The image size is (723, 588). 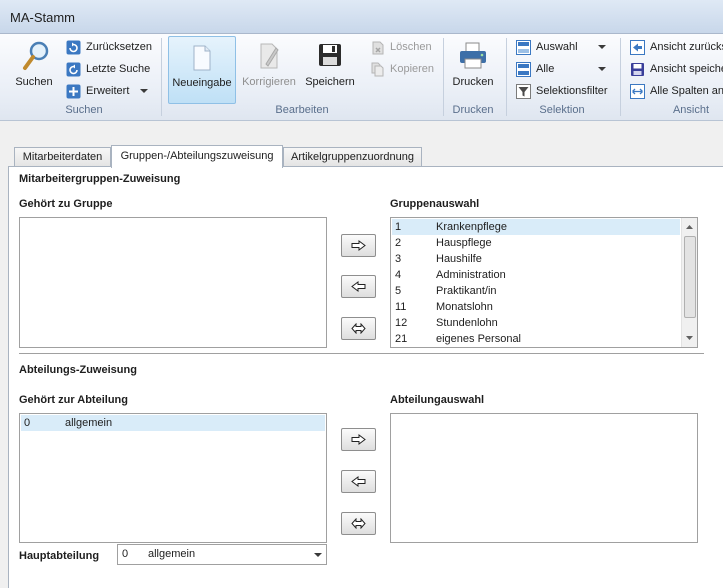 What do you see at coordinates (197, 156) in the screenshot?
I see `tab-gruppen-abteilungszuweisung: Gruppen-/Abteilungszuweisung` at bounding box center [197, 156].